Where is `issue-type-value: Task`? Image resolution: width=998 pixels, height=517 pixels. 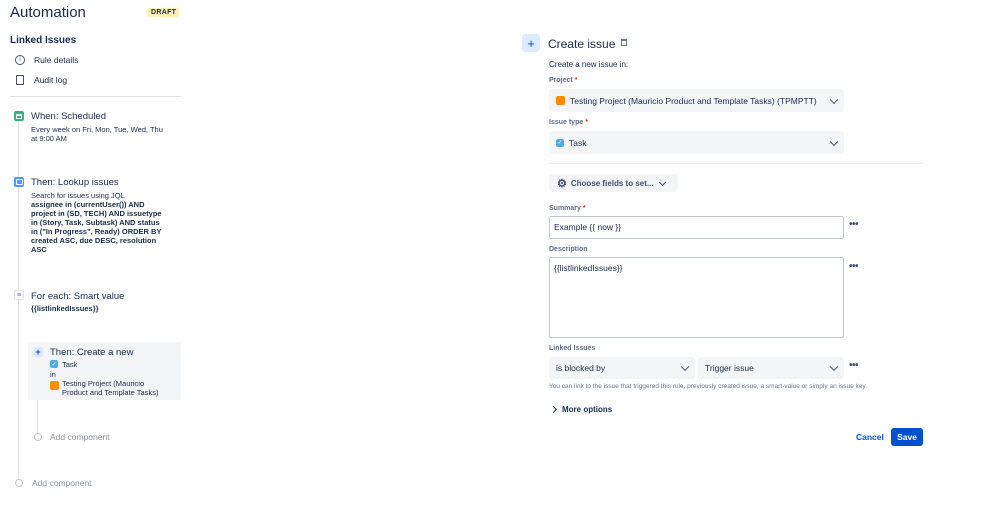
issue-type-value: Task is located at coordinates (578, 142).